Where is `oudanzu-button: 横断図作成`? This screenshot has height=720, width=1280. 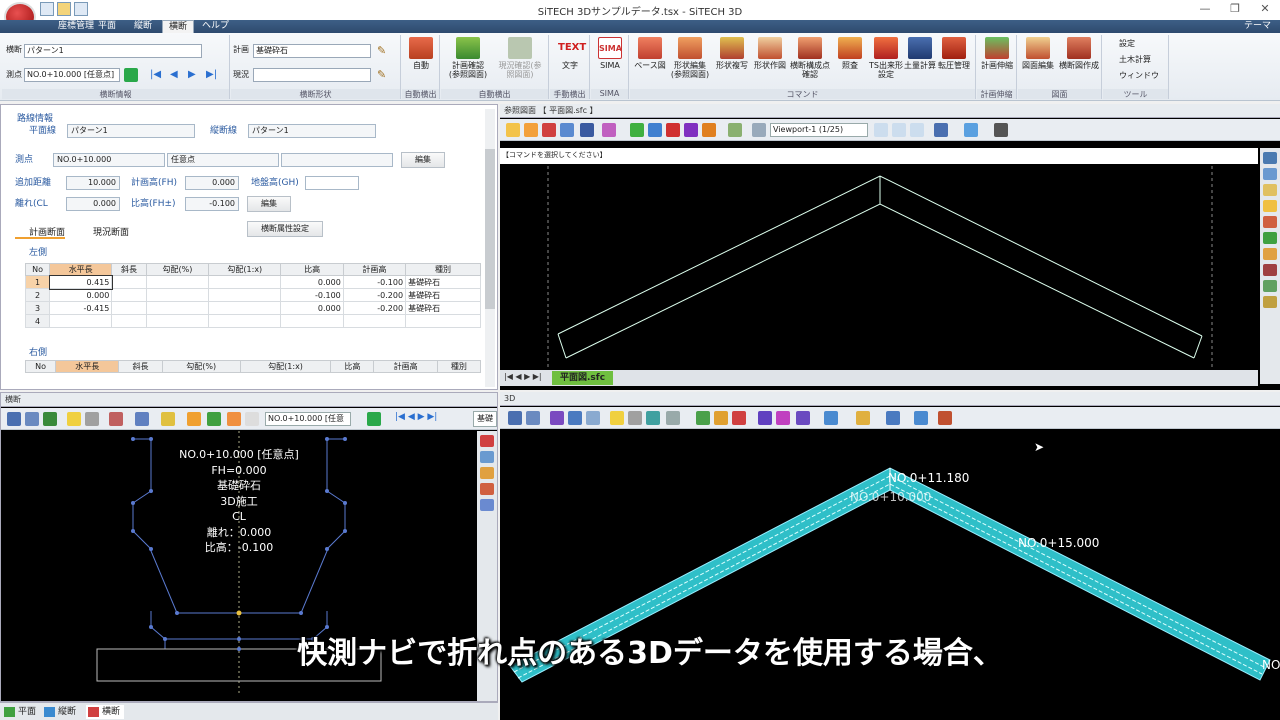
oudanzu-button: 横断図作成 is located at coordinates (1079, 53).